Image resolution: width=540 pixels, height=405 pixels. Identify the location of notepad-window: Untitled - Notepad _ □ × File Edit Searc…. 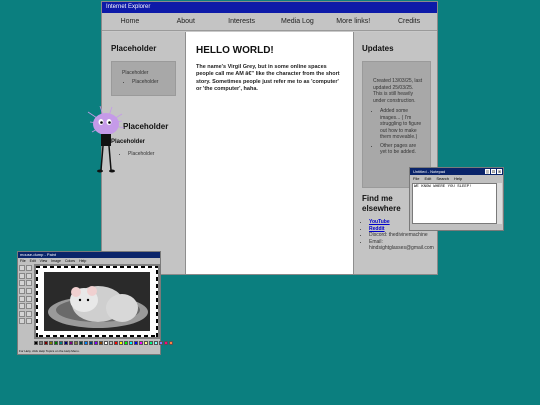
(456, 199).